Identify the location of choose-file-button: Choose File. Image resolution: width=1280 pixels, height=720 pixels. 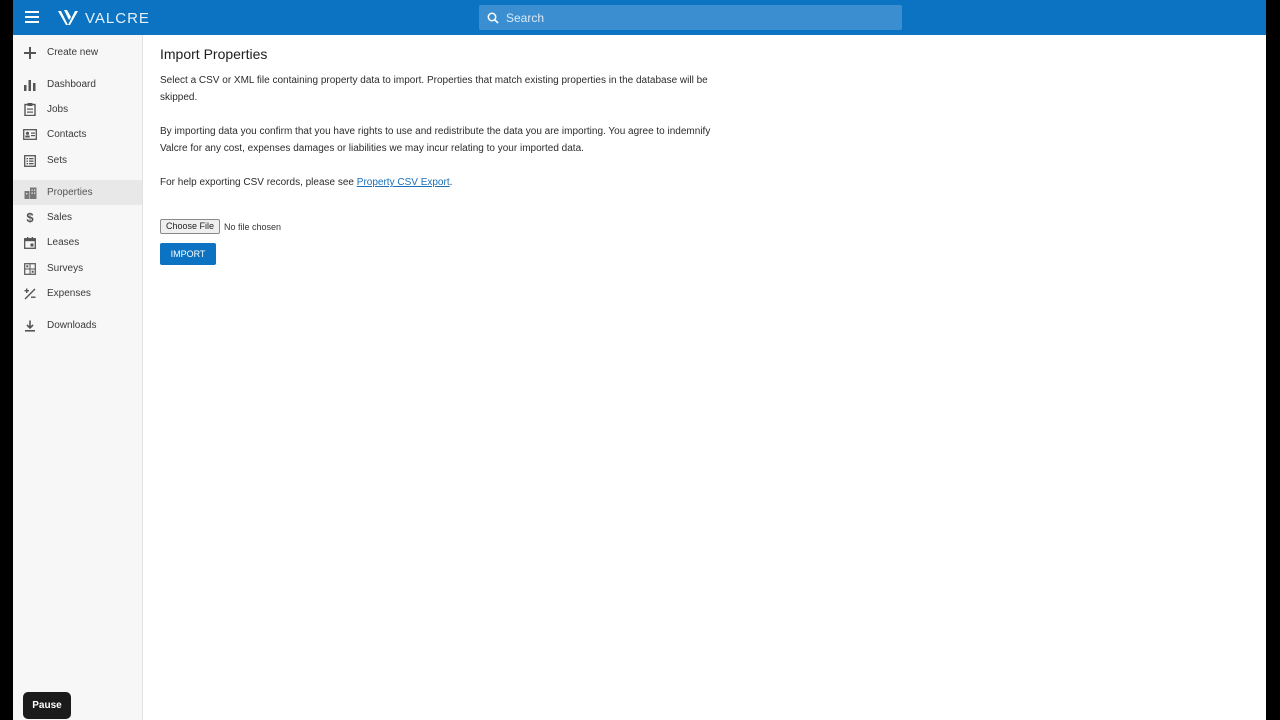
(190, 226).